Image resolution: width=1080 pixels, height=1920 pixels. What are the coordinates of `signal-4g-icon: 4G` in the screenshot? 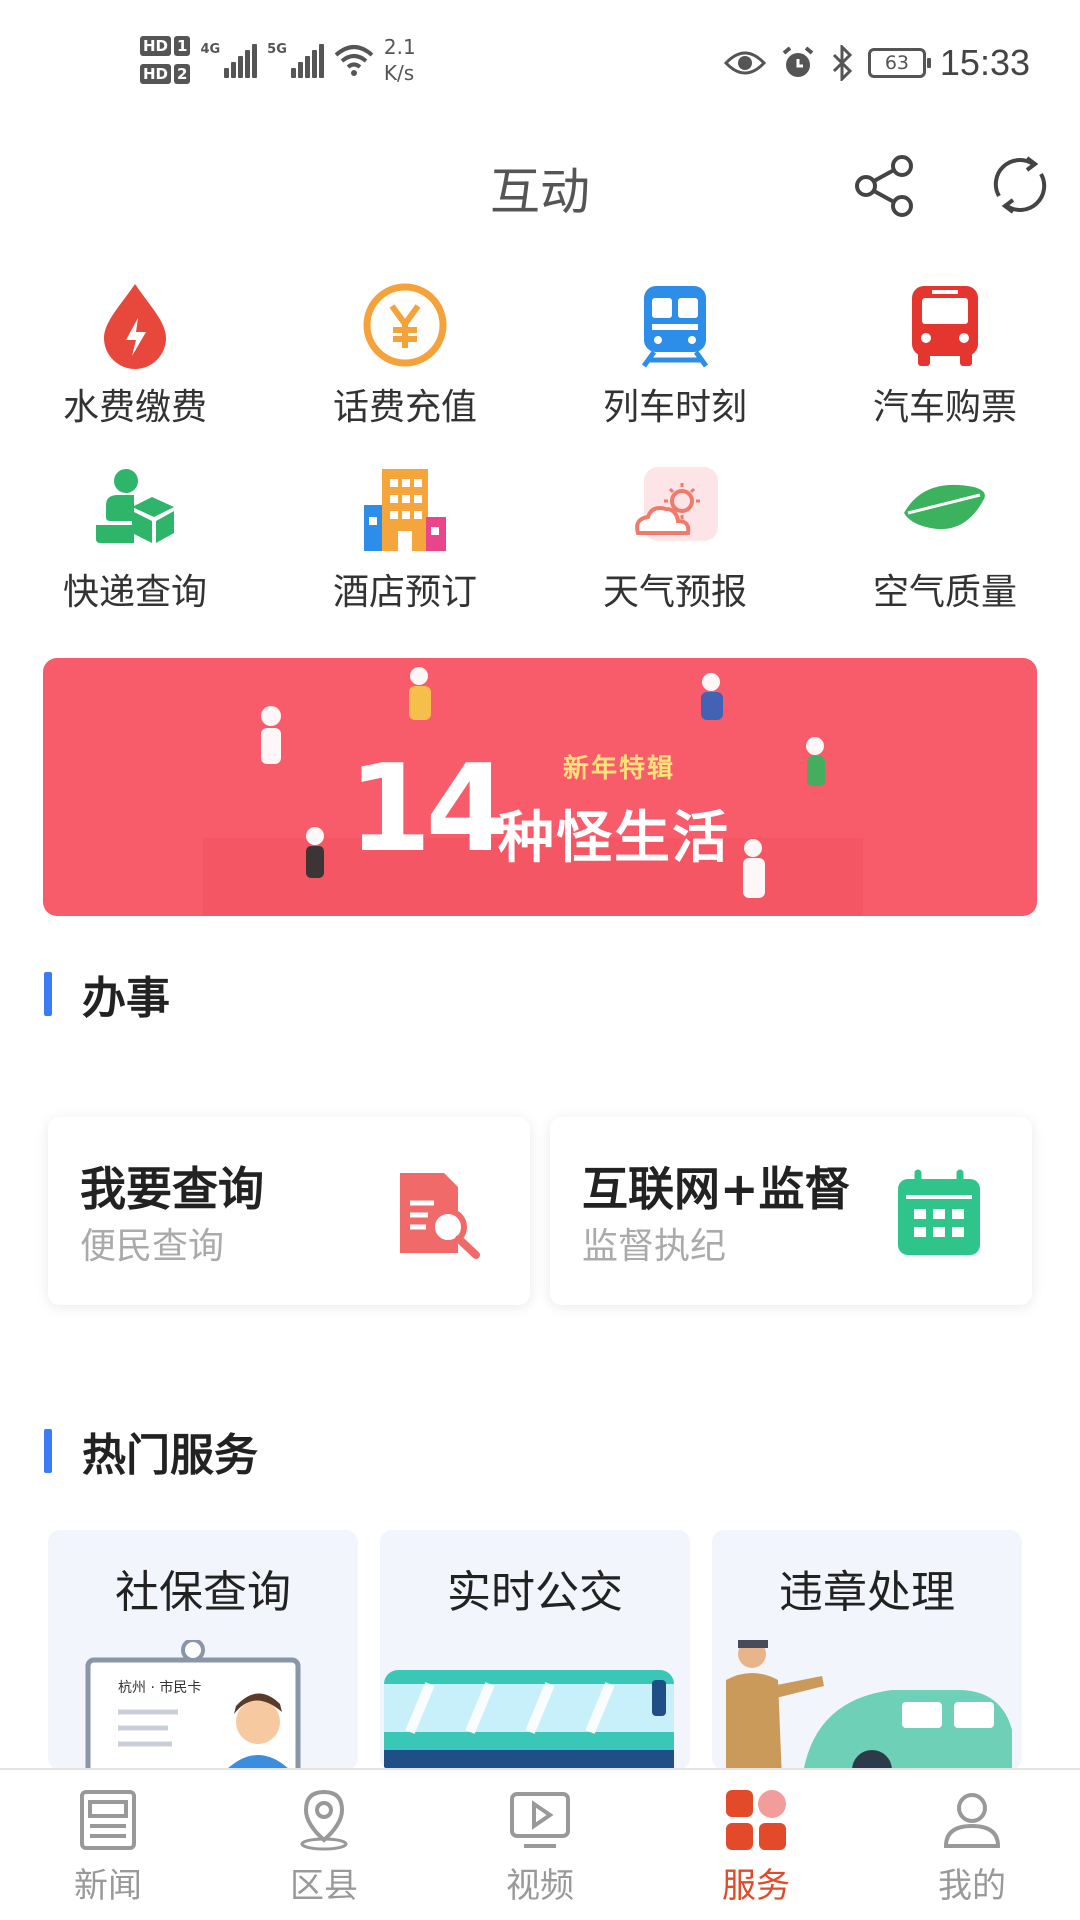 It's located at (229, 60).